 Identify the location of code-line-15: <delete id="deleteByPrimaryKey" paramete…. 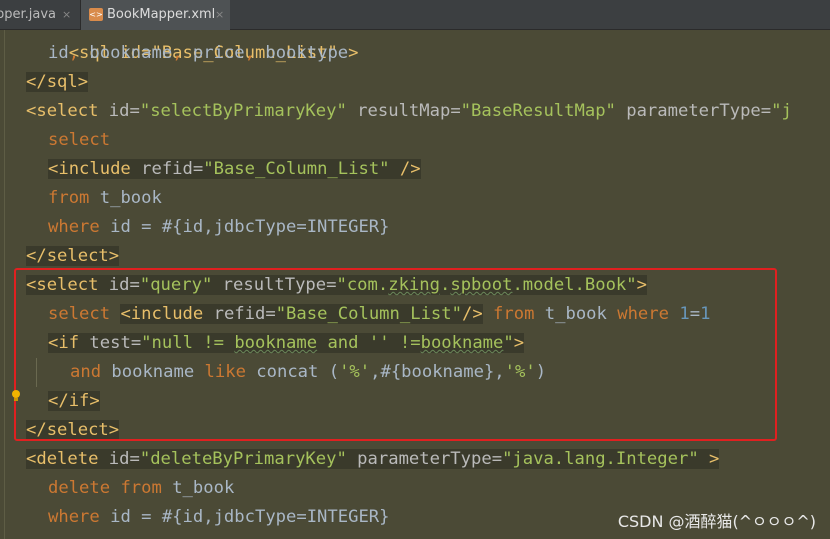
(373, 459).